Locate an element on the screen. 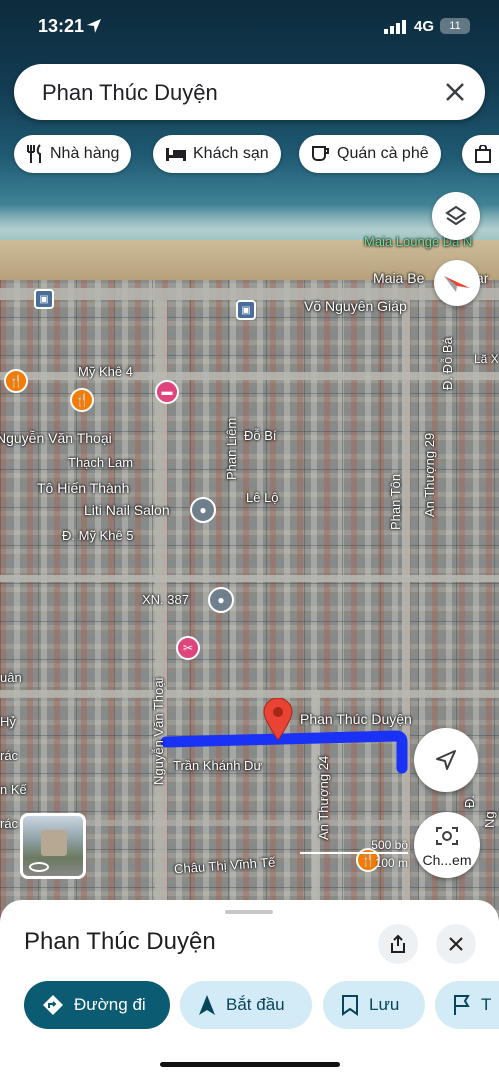  drag-handle is located at coordinates (249, 912).